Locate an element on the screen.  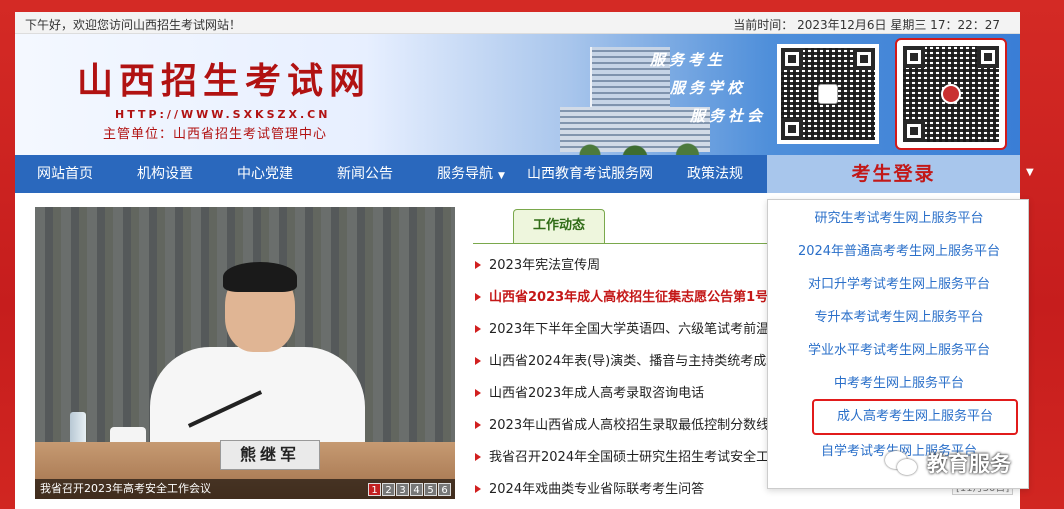
wechat-seal-icon is located at coordinates (951, 94).